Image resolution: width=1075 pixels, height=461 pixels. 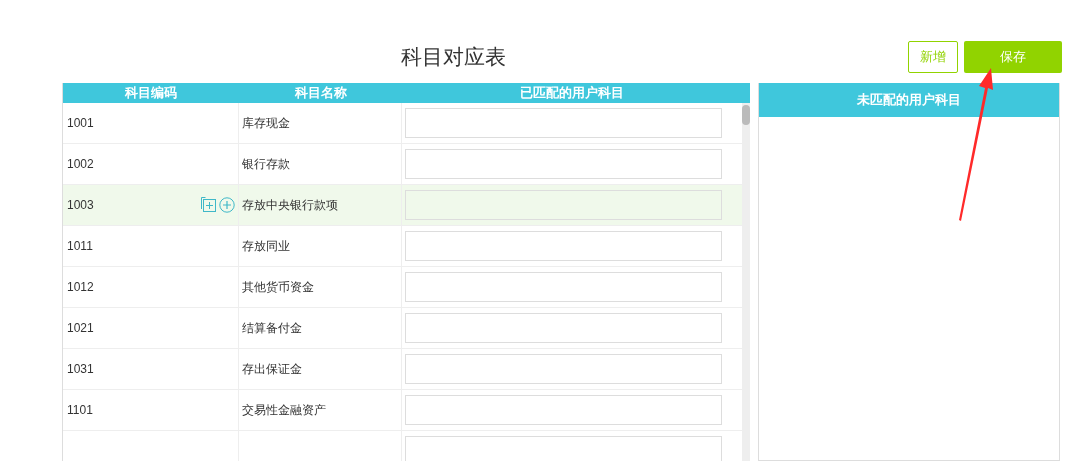 What do you see at coordinates (272, 369) in the screenshot?
I see `table-cell-text: 存出保证金` at bounding box center [272, 369].